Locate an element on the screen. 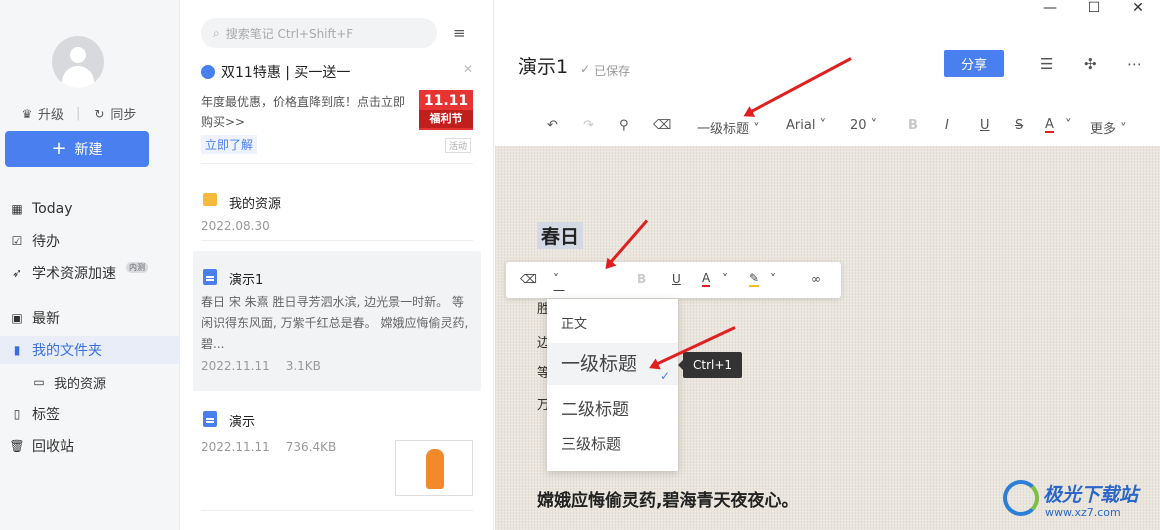 The width and height of the screenshot is (1160, 530). dropdown-item-body: 正文 is located at coordinates (612, 322).